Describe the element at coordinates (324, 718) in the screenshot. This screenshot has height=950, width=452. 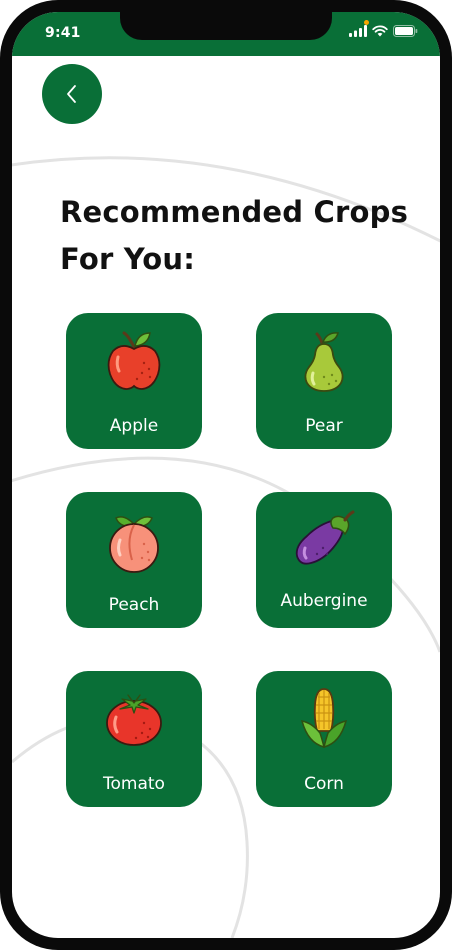
I see `corn-icon` at that location.